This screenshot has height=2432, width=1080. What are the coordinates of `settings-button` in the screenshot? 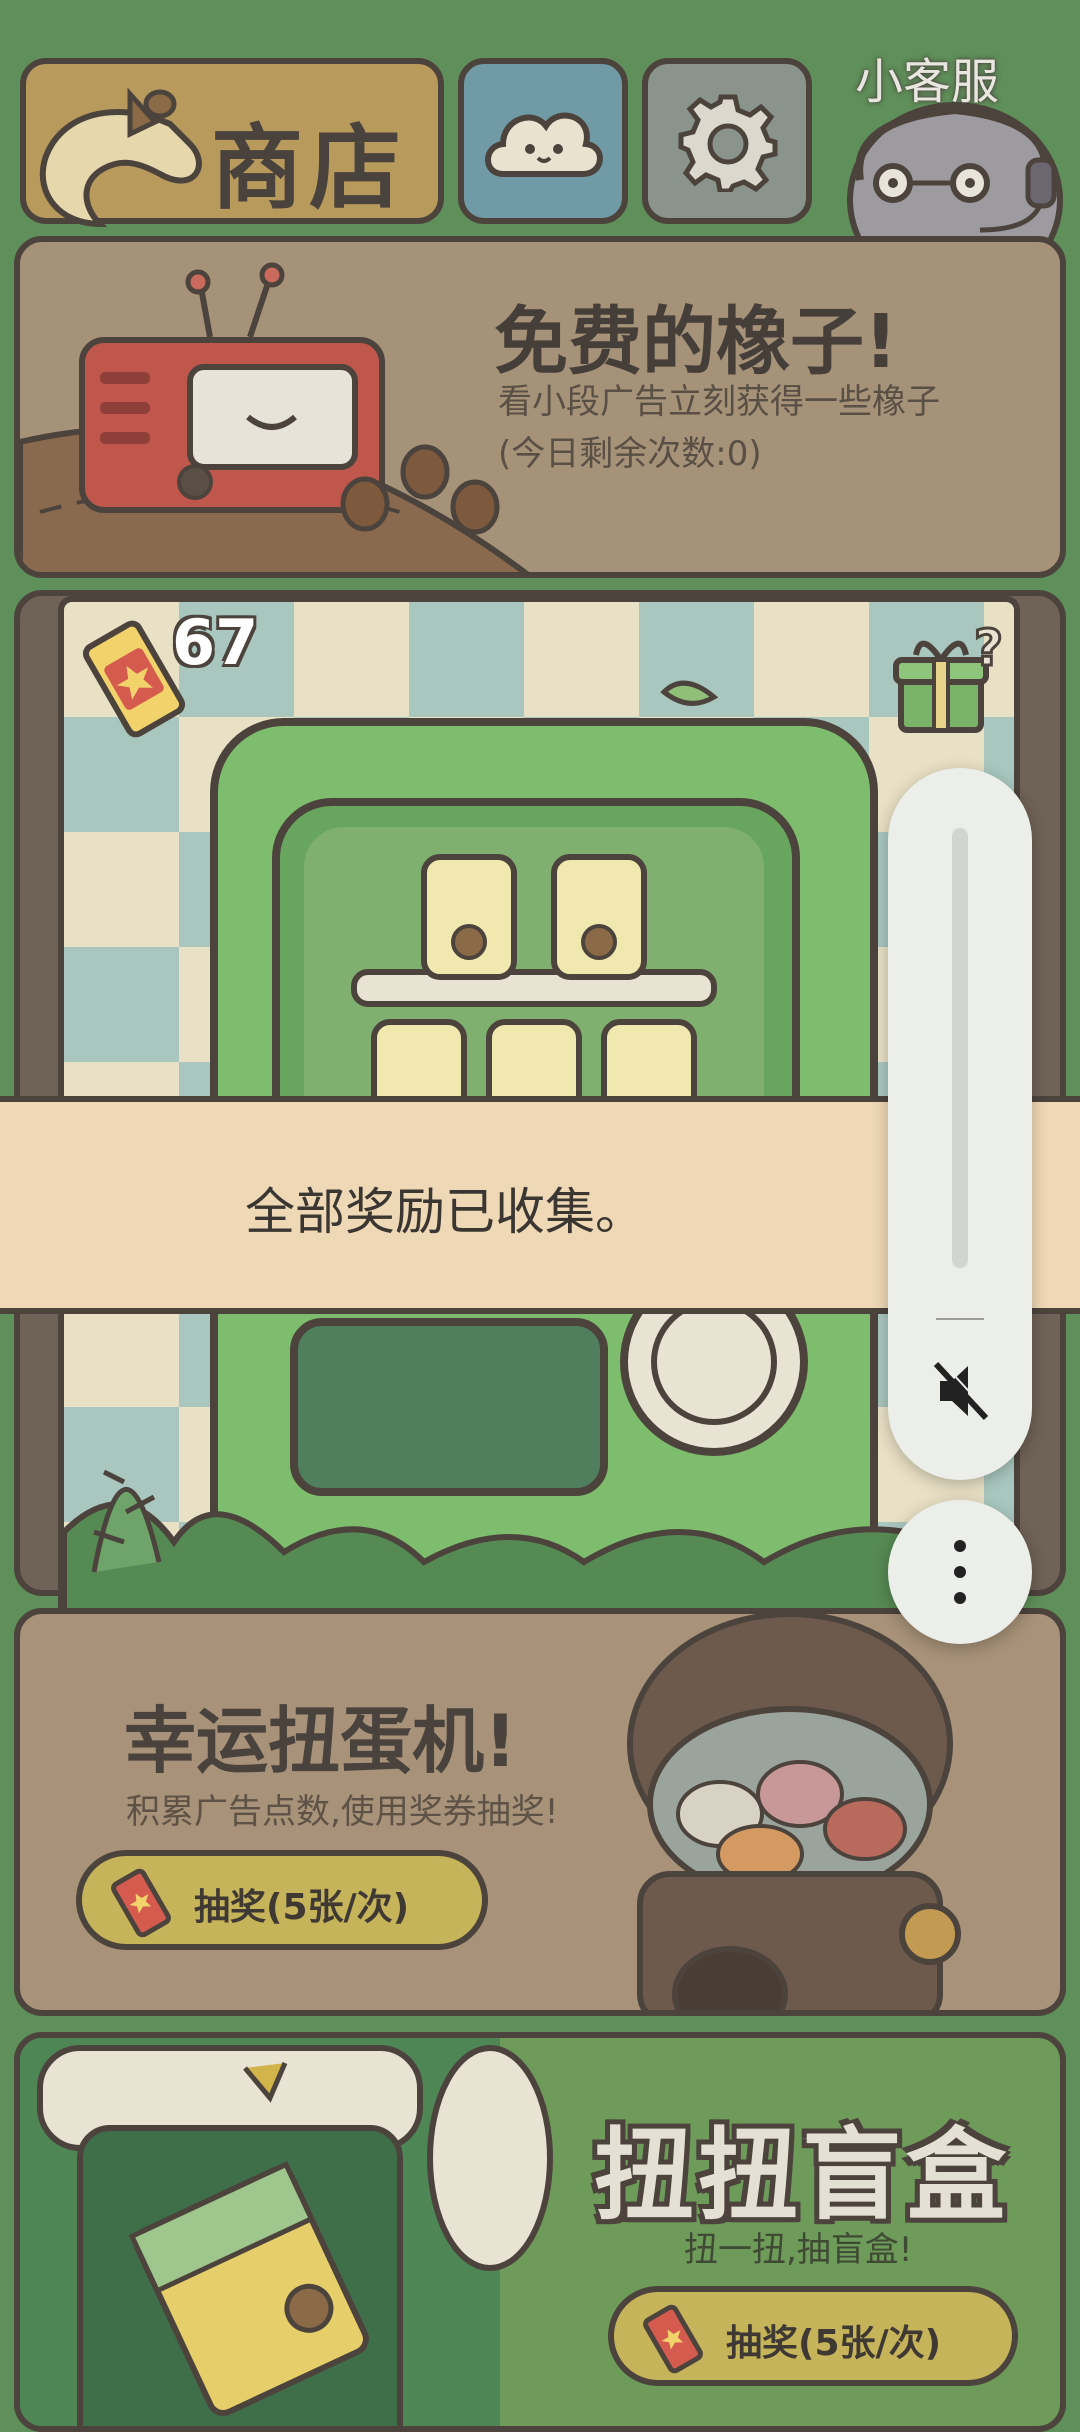 It's located at (727, 141).